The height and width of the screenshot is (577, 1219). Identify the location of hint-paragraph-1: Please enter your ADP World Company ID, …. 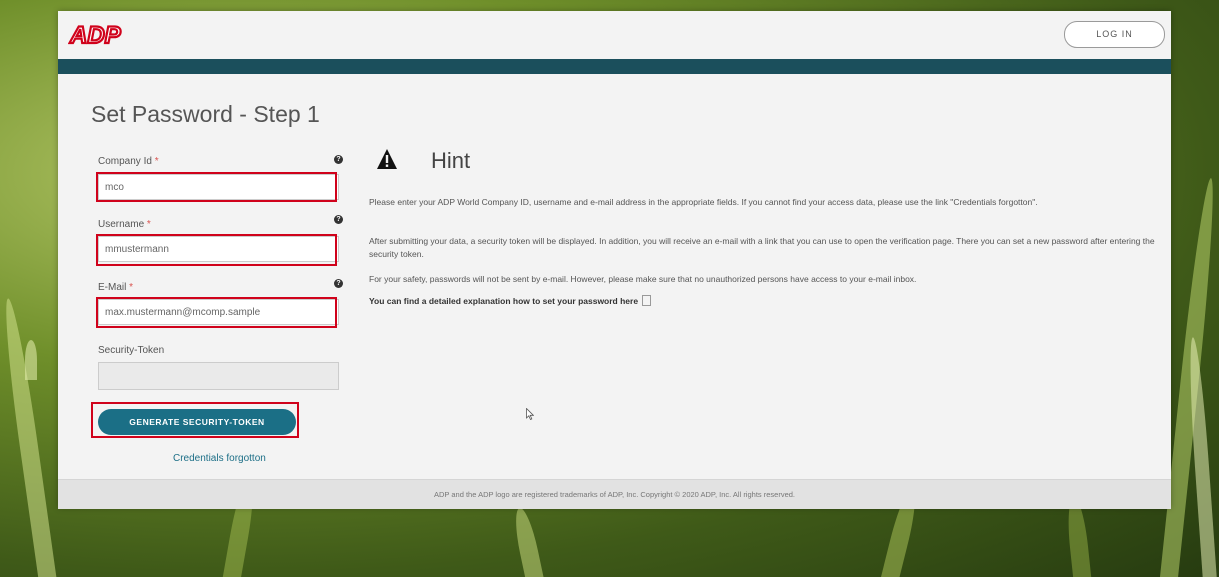
(703, 202).